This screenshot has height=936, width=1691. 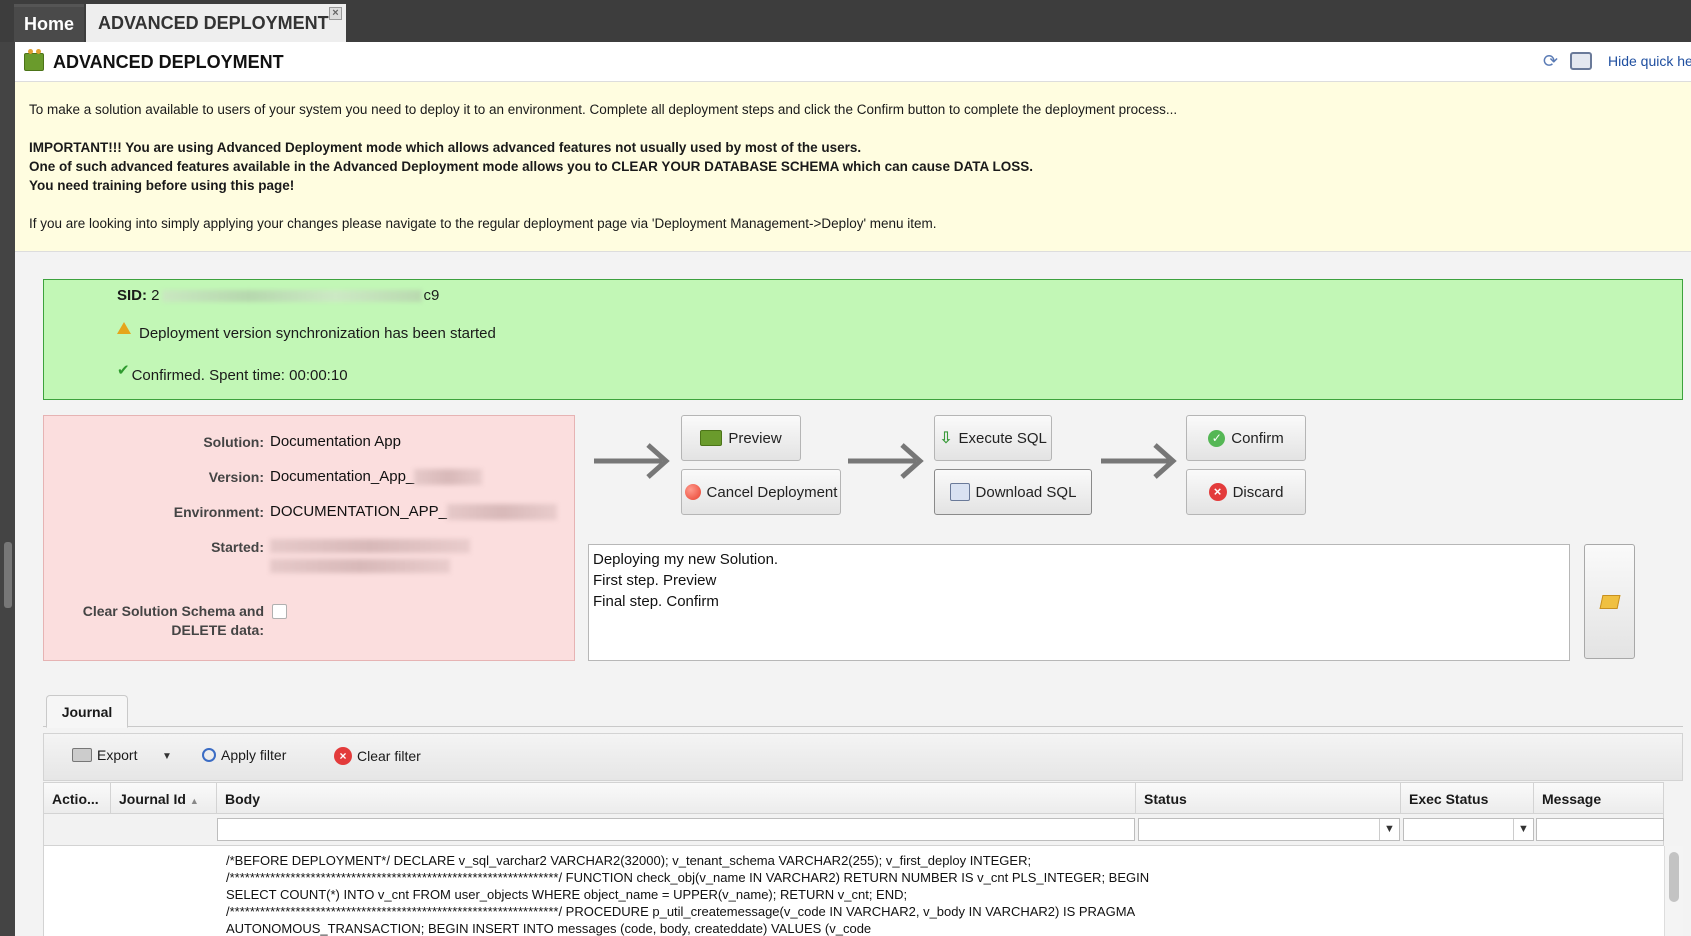 I want to click on close-icon: ×, so click(x=335, y=13).